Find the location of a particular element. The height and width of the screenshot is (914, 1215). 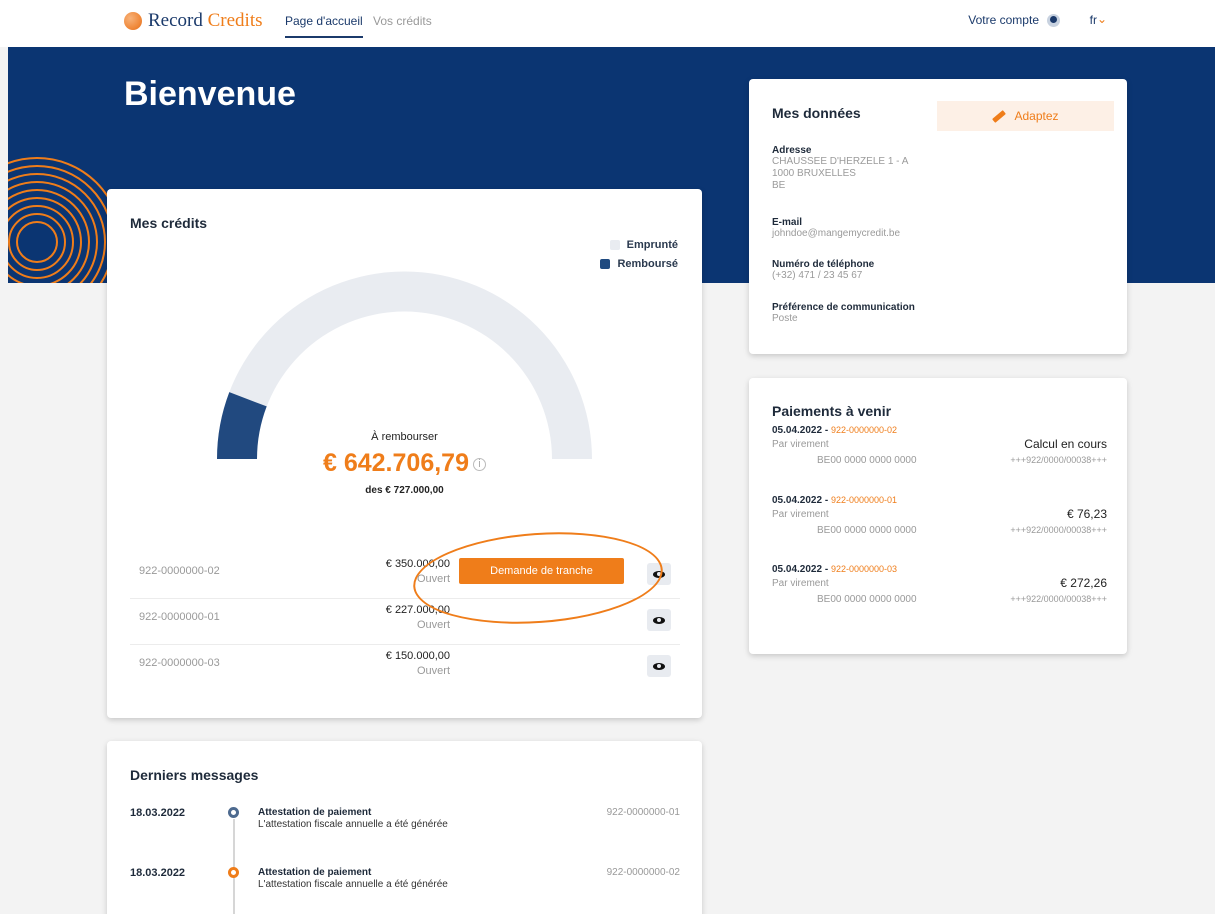

user-avatar-icon is located at coordinates (1053, 20).